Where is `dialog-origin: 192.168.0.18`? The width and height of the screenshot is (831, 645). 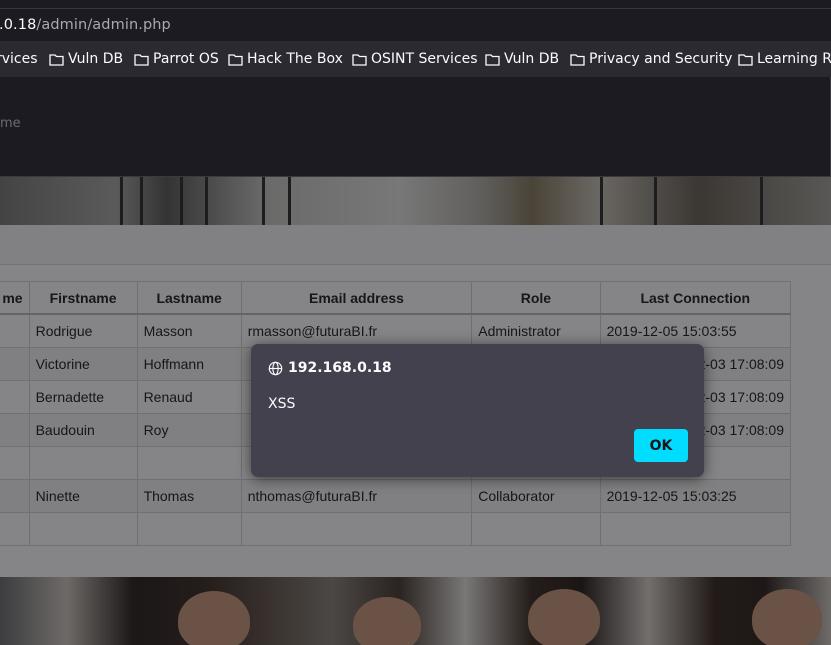 dialog-origin: 192.168.0.18 is located at coordinates (330, 368).